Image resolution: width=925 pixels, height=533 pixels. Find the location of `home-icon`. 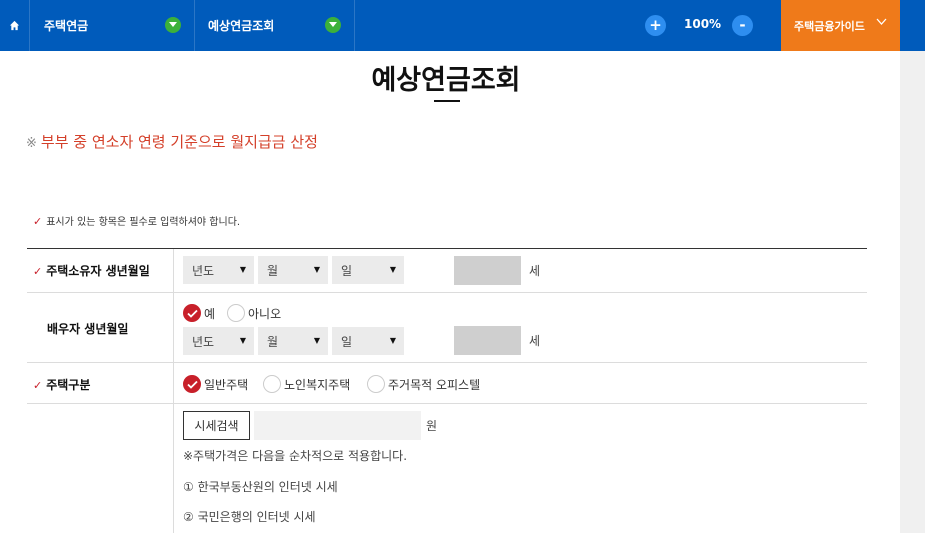

home-icon is located at coordinates (14, 25).